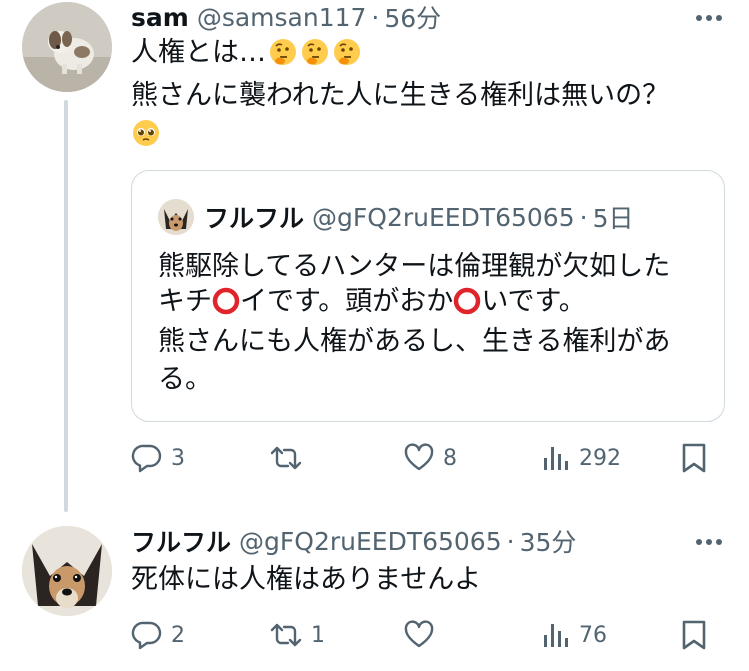 Image resolution: width=749 pixels, height=671 pixels. Describe the element at coordinates (306, 579) in the screenshot. I see `tweet-text: 死体には人権はありませんよ` at that location.